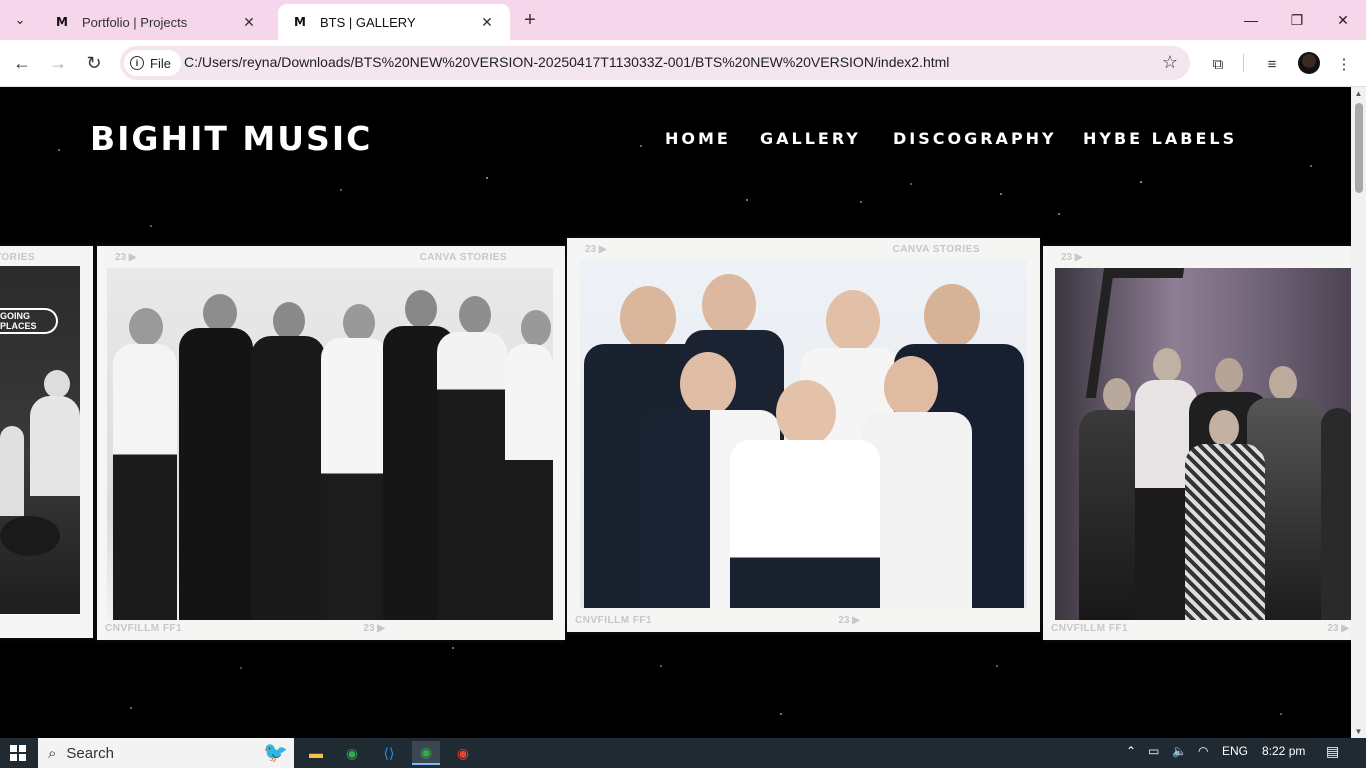  Describe the element at coordinates (810, 138) in the screenshot. I see `nav-gallery-link: GALLERY` at that location.